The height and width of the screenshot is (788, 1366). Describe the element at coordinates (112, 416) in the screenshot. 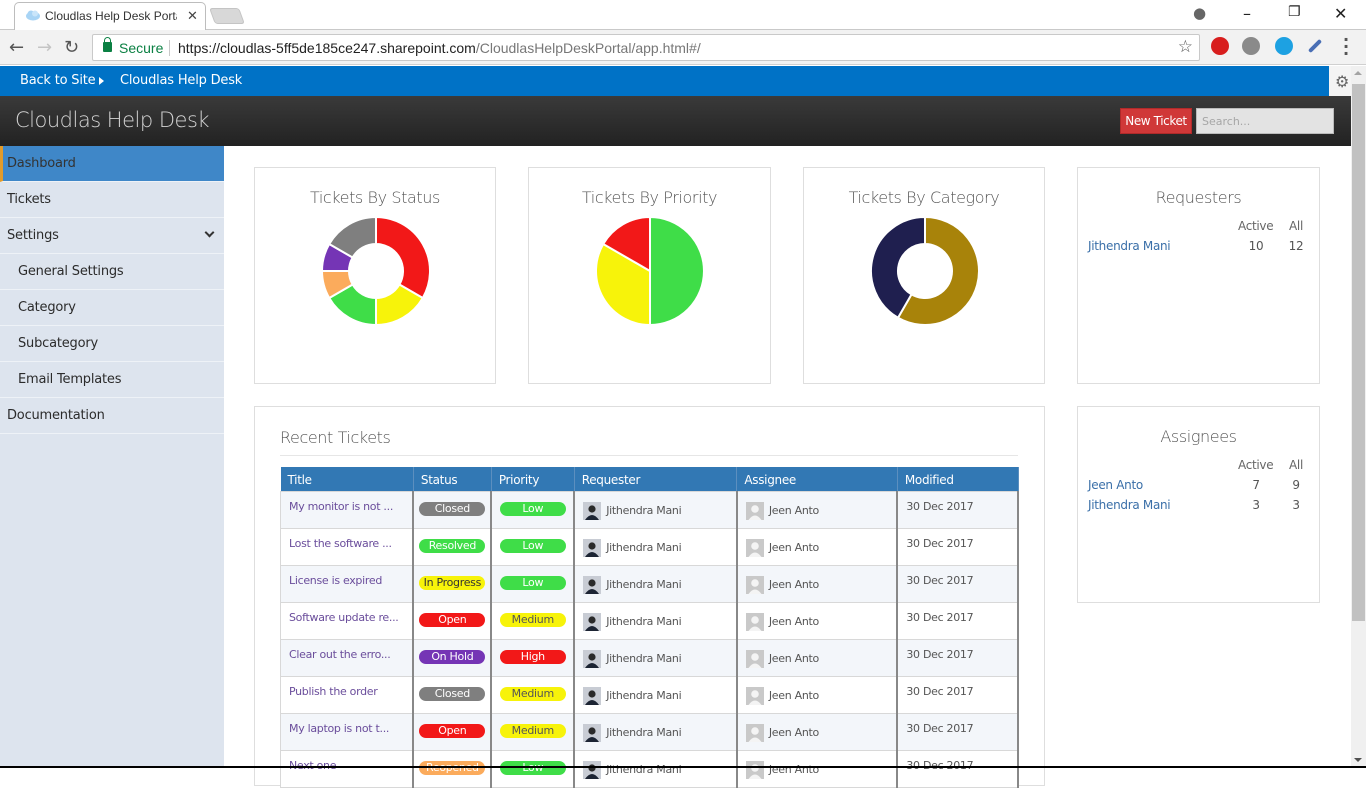

I see `sidebar-item-documentation: Documentation` at that location.